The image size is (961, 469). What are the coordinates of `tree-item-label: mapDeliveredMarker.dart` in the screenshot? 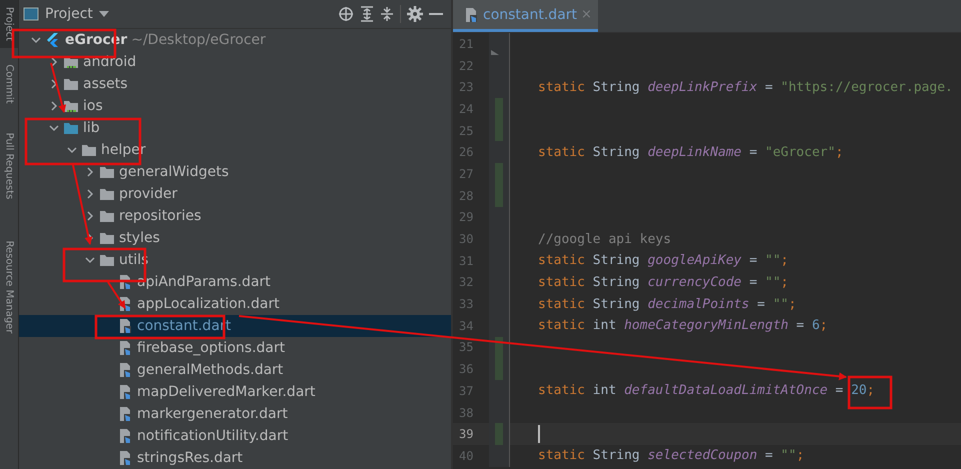 It's located at (226, 392).